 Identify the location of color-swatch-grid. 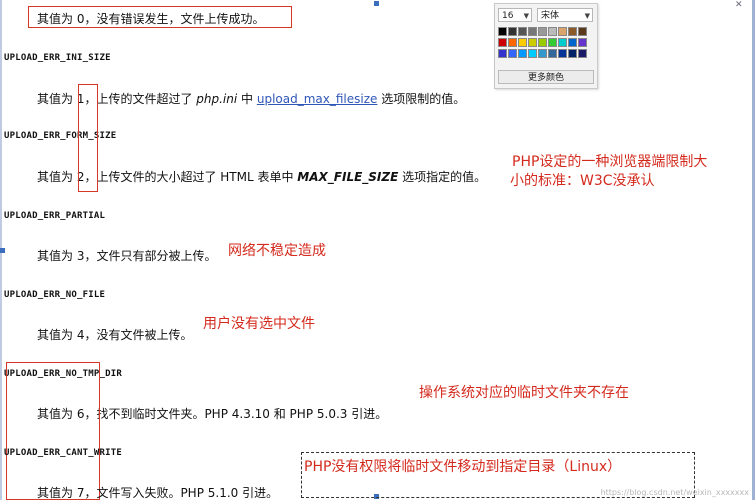
(546, 43).